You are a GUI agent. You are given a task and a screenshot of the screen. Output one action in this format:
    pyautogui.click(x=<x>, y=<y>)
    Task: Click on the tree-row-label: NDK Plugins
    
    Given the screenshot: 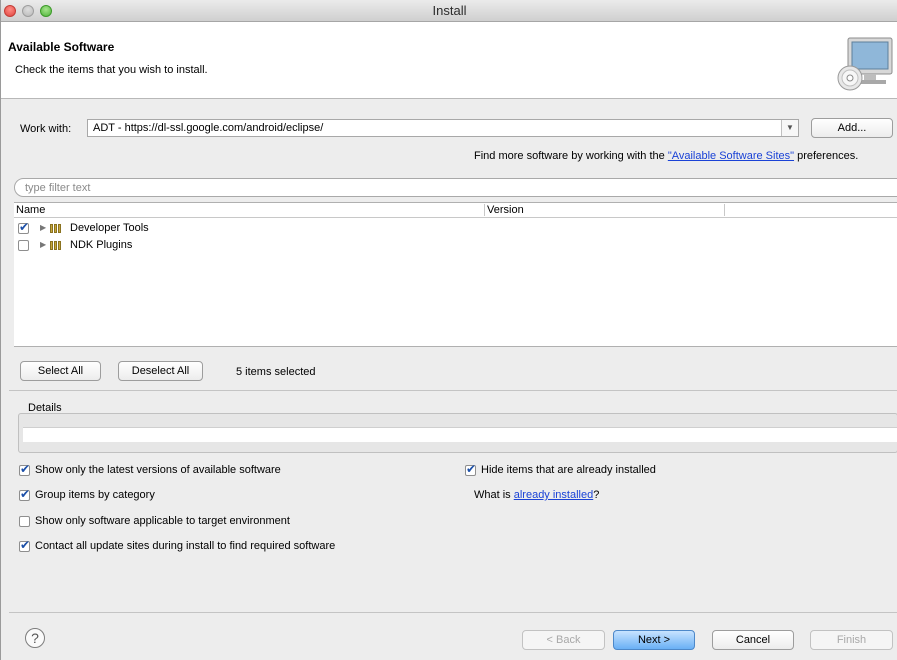 What is the action you would take?
    pyautogui.click(x=101, y=245)
    